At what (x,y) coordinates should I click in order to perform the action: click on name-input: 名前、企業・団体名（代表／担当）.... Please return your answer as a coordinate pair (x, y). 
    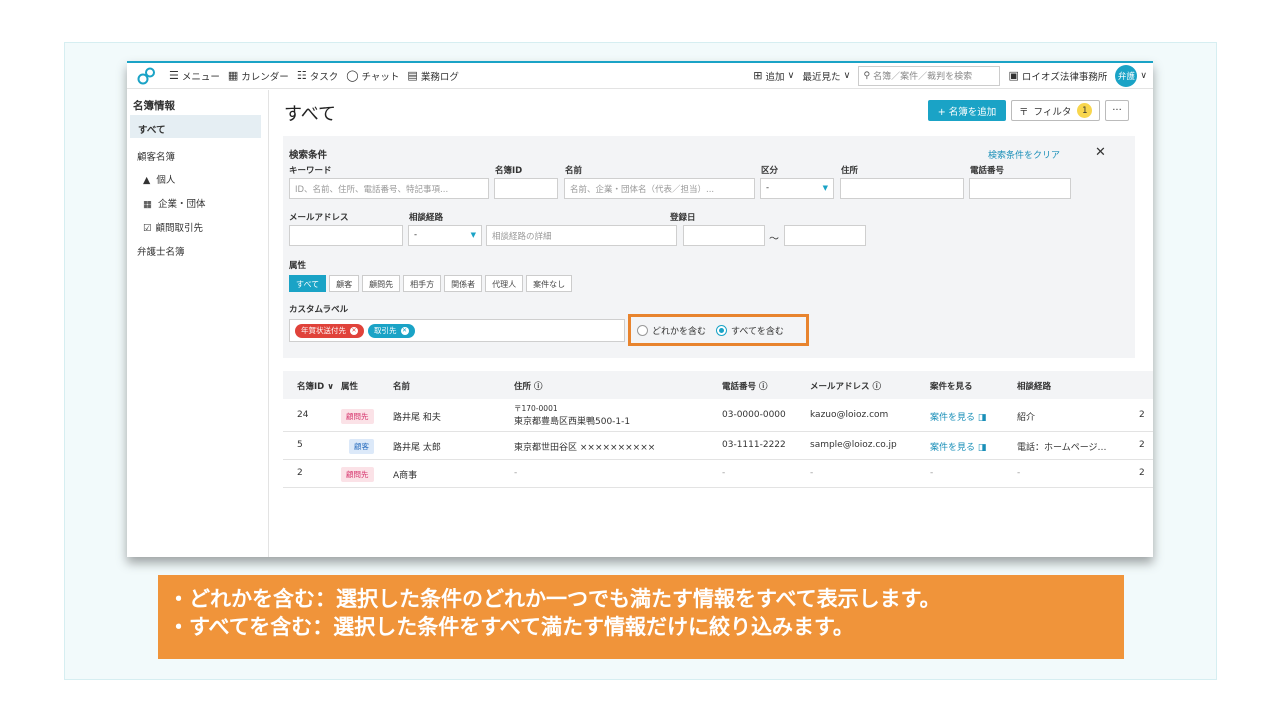
    Looking at the image, I should click on (659, 188).